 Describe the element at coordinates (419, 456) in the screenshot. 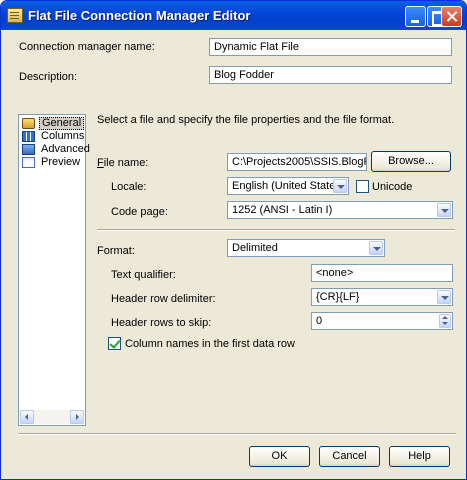

I see `help-button: Help` at that location.